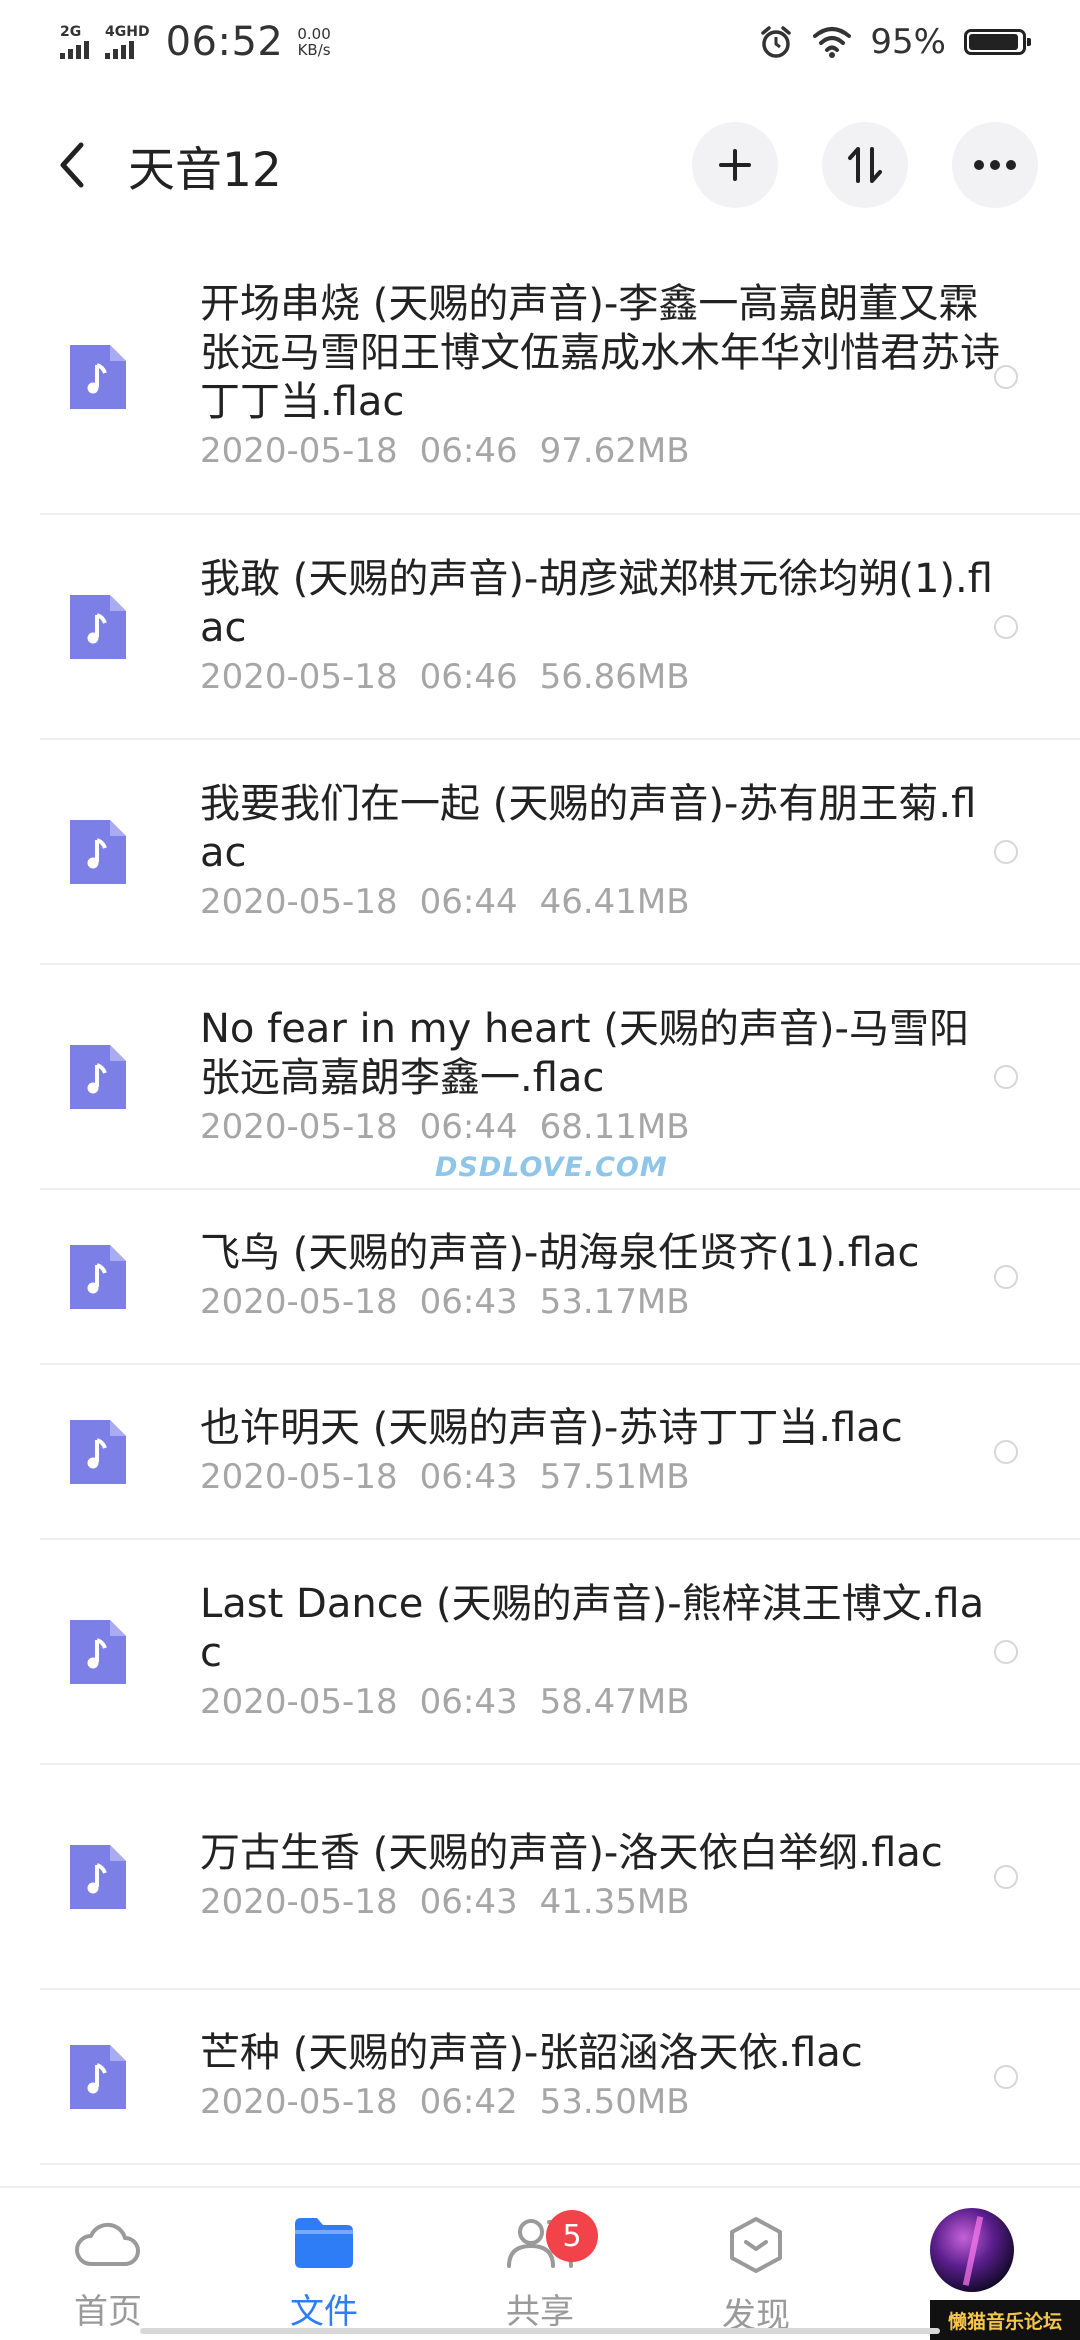  I want to click on file-meta: 2020-05-18 06:44 68.11MB, so click(600, 1127).